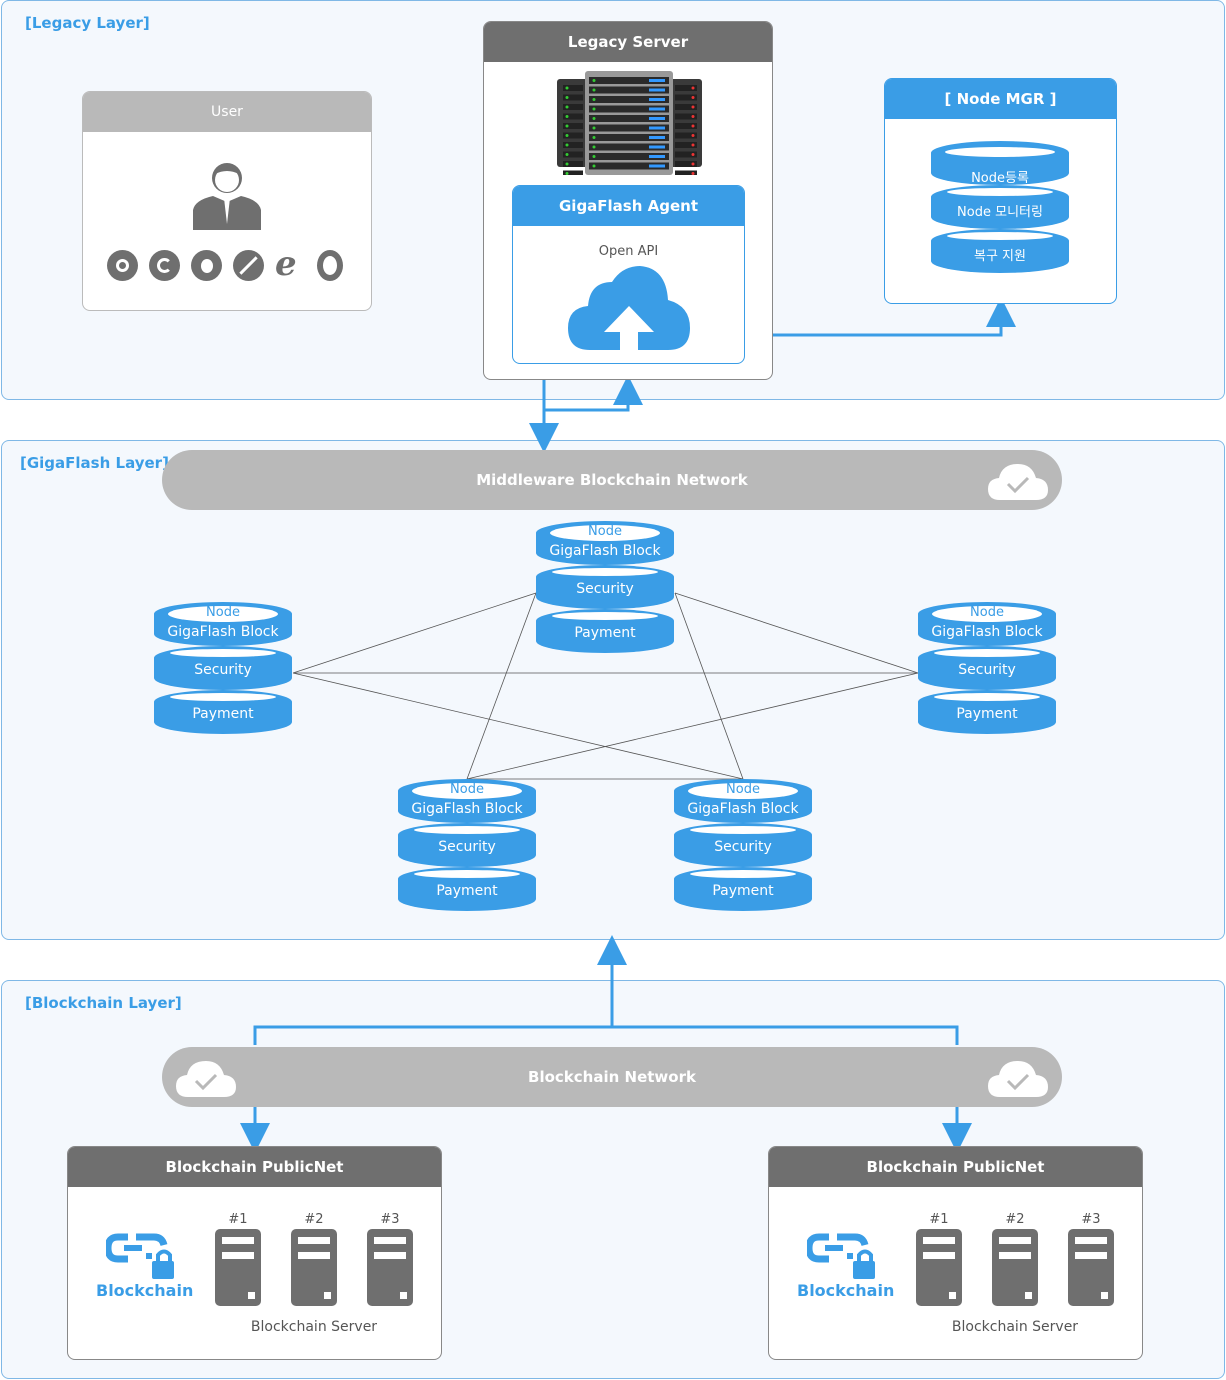 This screenshot has width=1226, height=1380. Describe the element at coordinates (1000, 163) in the screenshot. I see `mgr-item-register: Node등록` at that location.